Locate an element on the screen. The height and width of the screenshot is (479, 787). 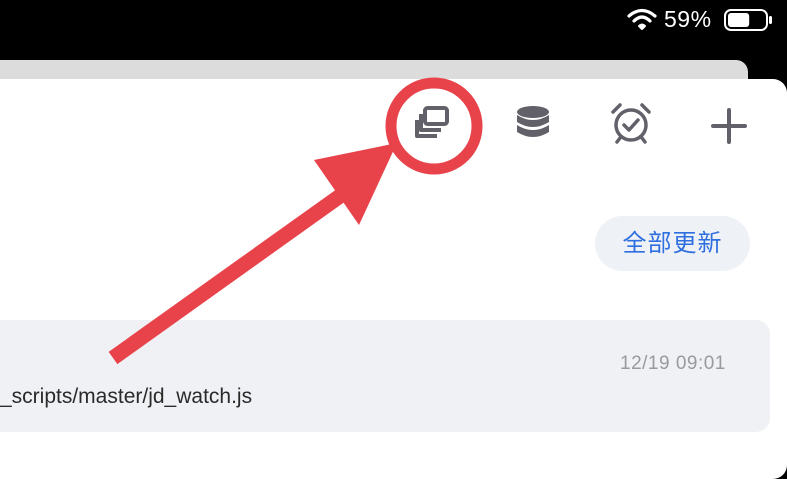
database-button is located at coordinates (533, 126).